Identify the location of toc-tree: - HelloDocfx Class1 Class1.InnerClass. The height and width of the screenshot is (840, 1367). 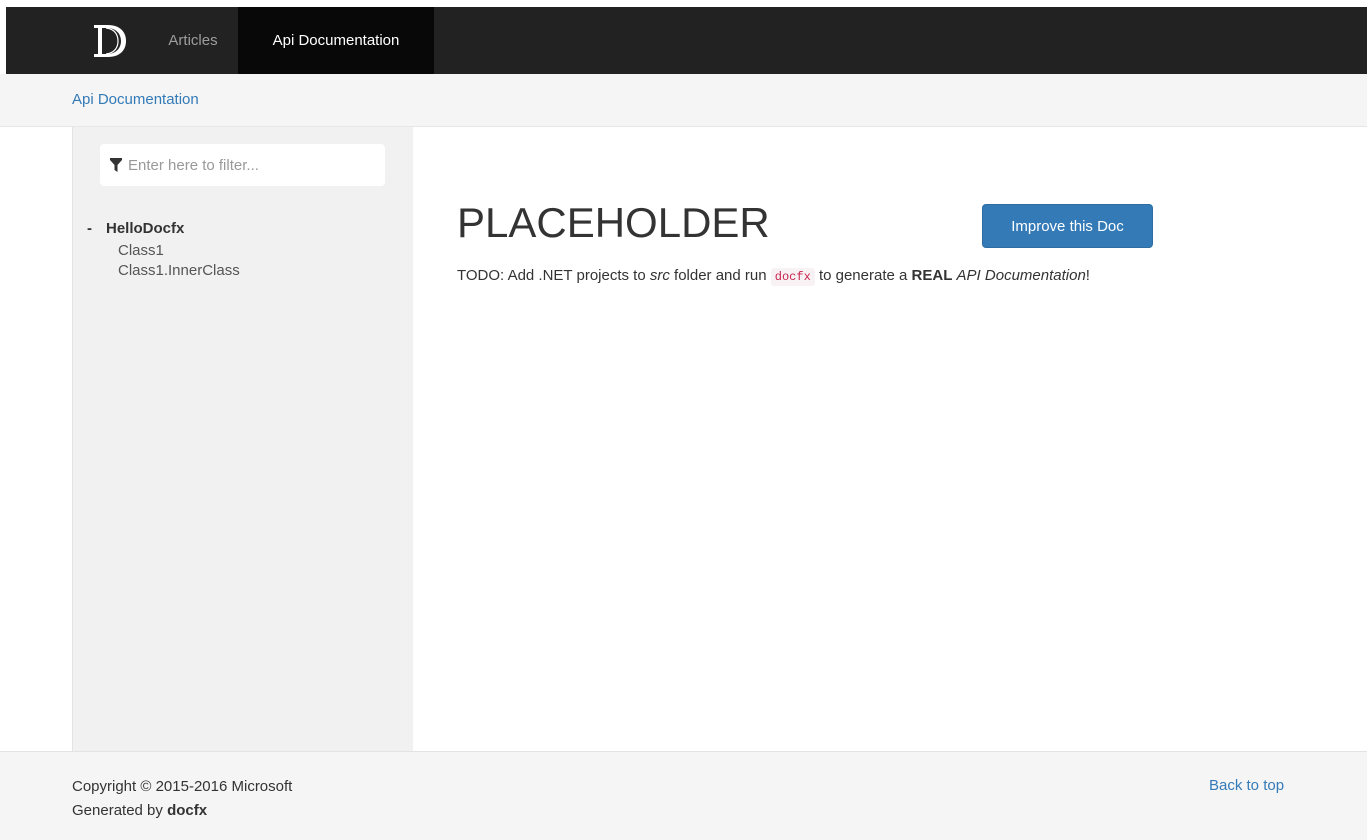
(237, 249).